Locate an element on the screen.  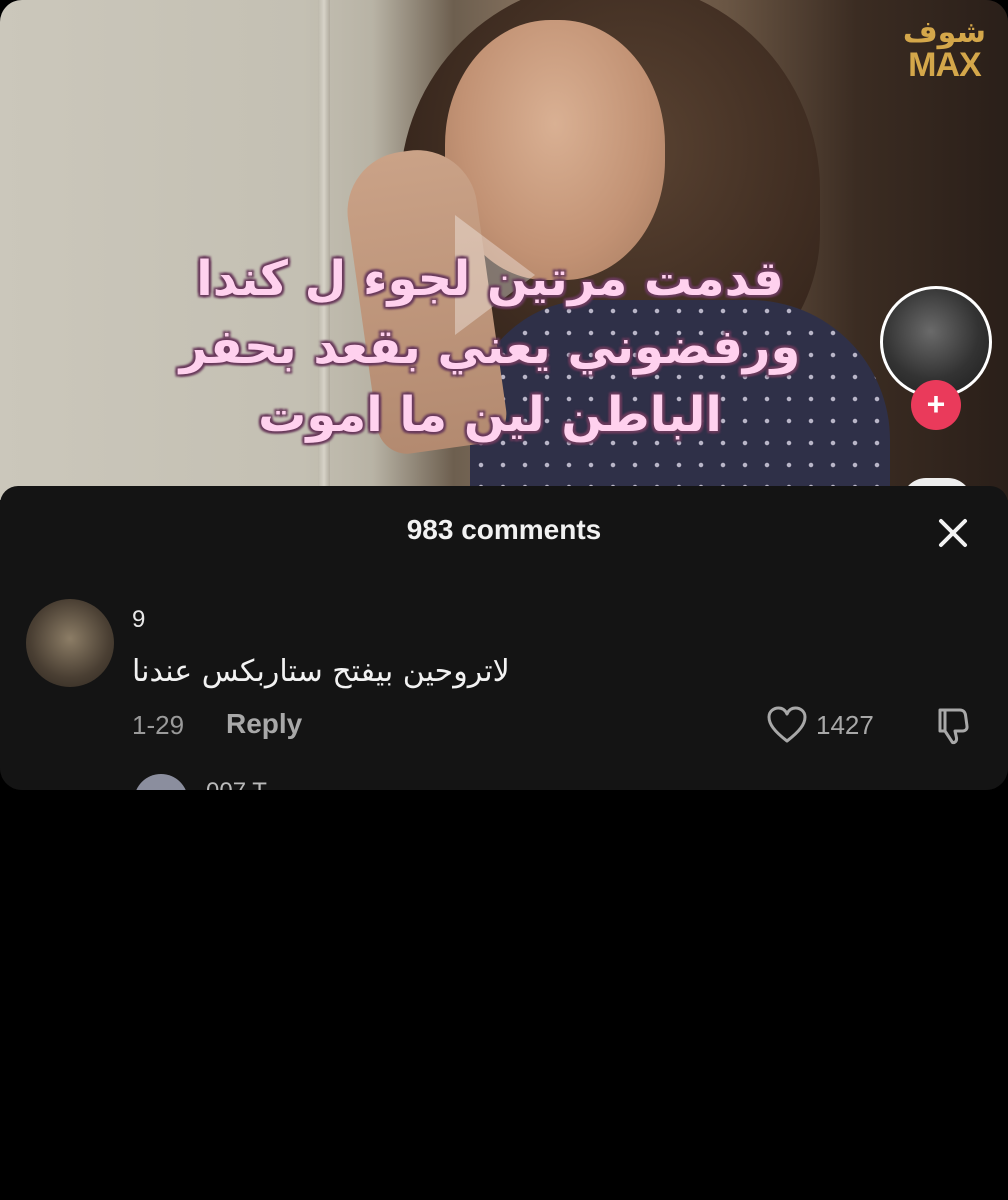
dislike-icon is located at coordinates (953, 725).